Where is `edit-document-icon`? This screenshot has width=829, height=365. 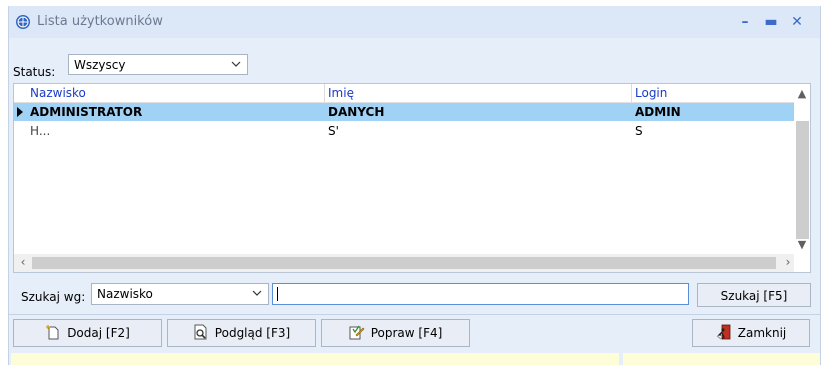 edit-document-icon is located at coordinates (357, 332).